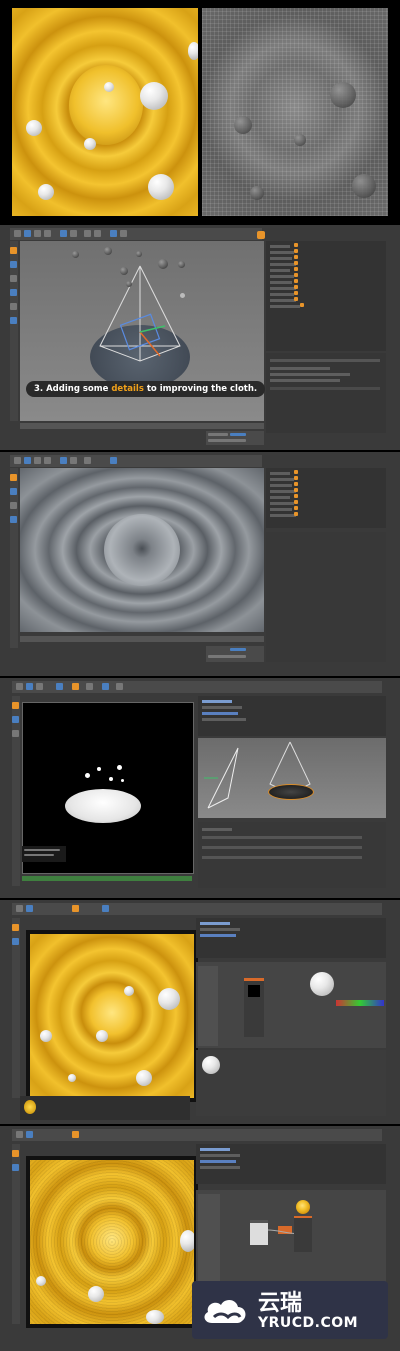 This screenshot has width=400, height=1351. I want to click on wireframe-render-image, so click(295, 112).